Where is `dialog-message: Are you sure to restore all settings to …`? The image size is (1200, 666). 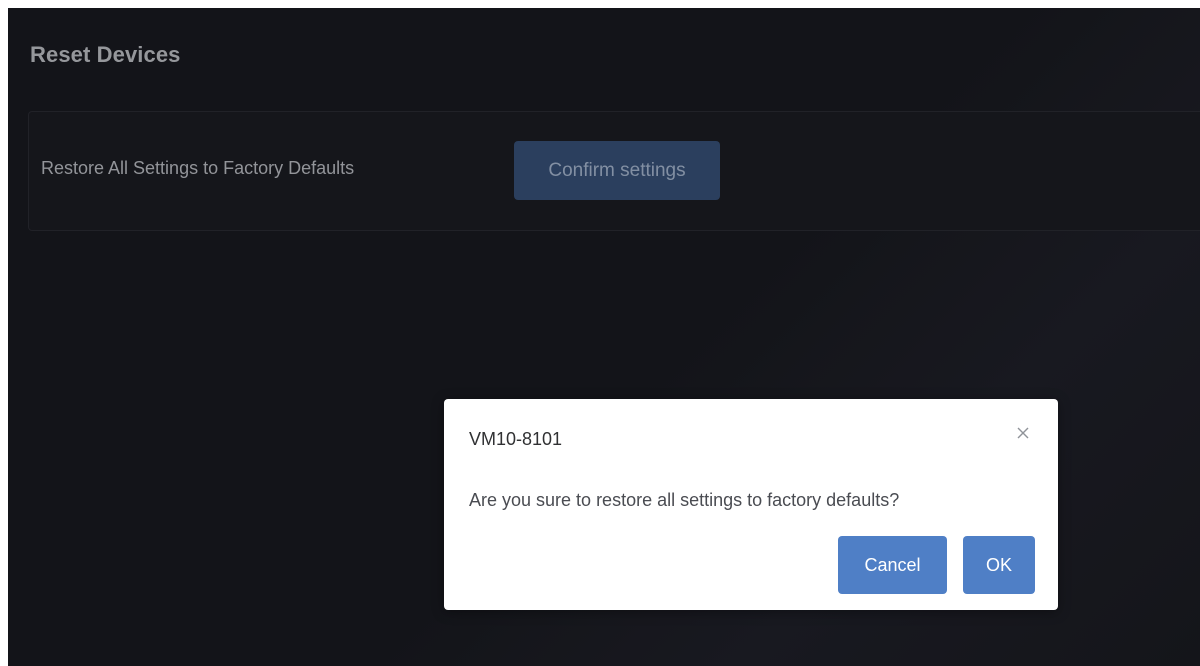
dialog-message: Are you sure to restore all settings to … is located at coordinates (684, 500).